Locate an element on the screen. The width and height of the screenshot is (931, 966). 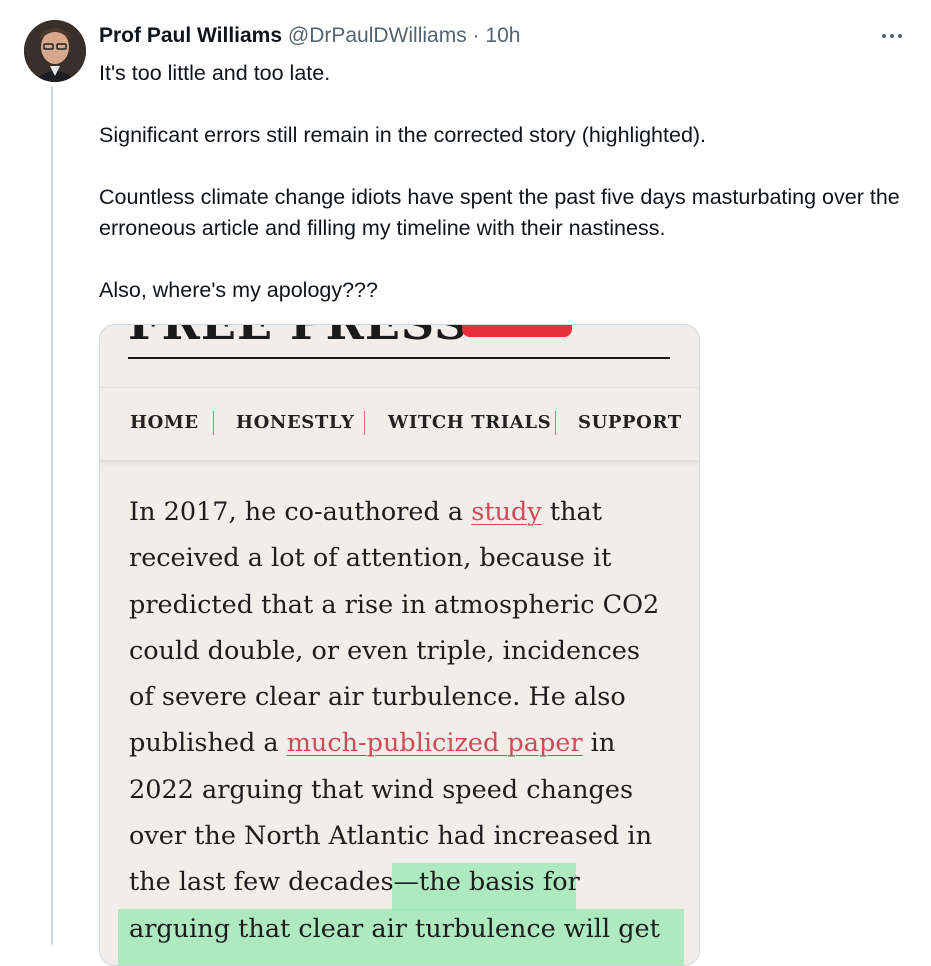
article-line: 2022 arguing that wind speed changes is located at coordinates (381, 789).